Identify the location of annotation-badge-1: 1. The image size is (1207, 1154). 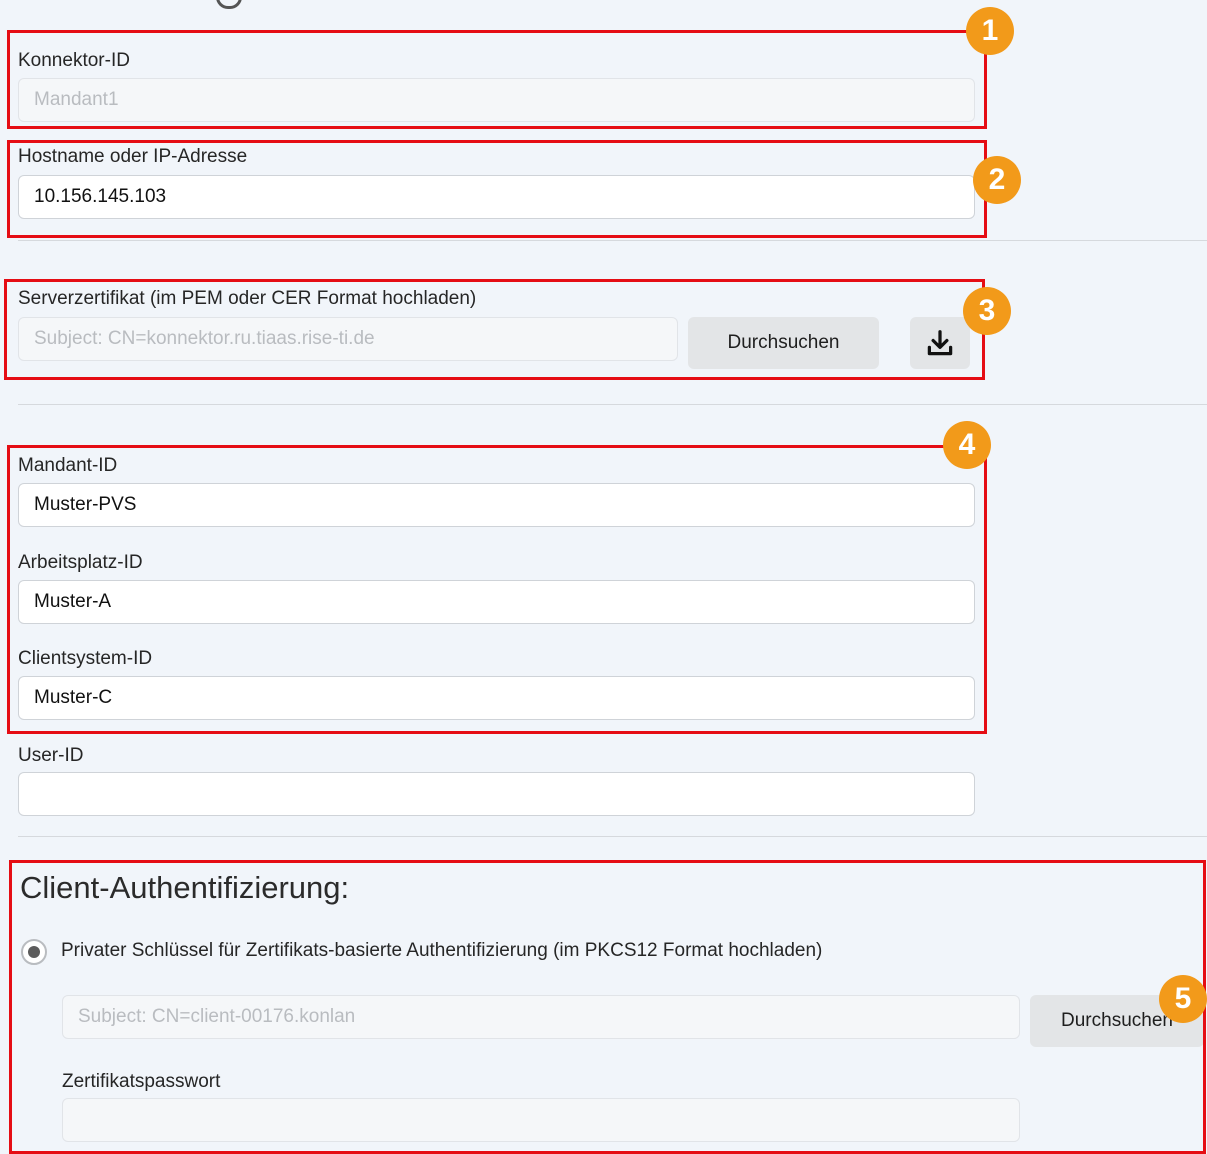
(990, 31).